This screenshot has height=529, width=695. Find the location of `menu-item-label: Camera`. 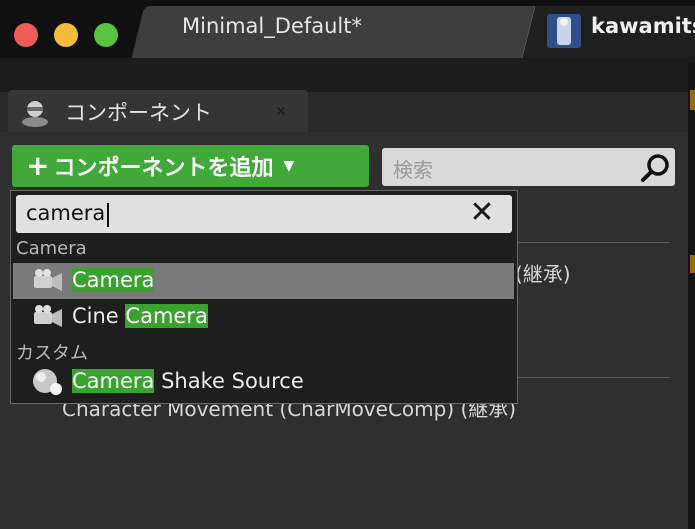

menu-item-label: Camera is located at coordinates (113, 280).